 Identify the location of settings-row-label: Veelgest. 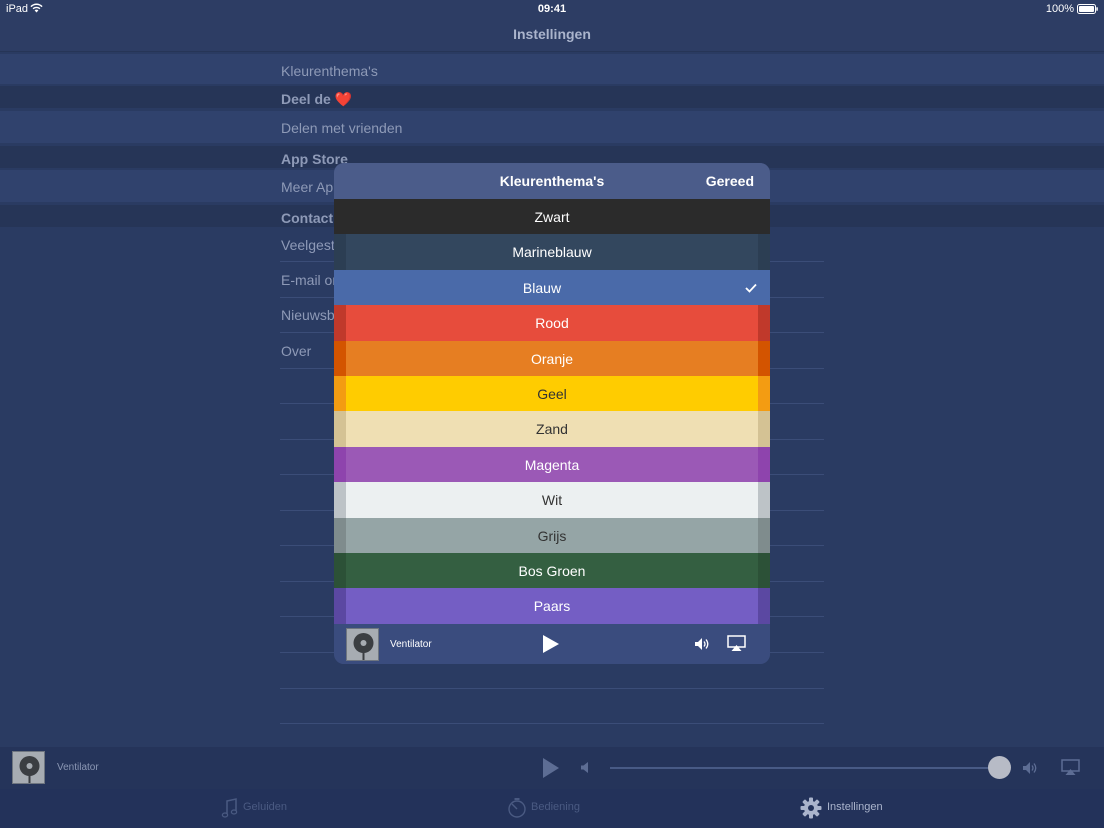
(308, 245).